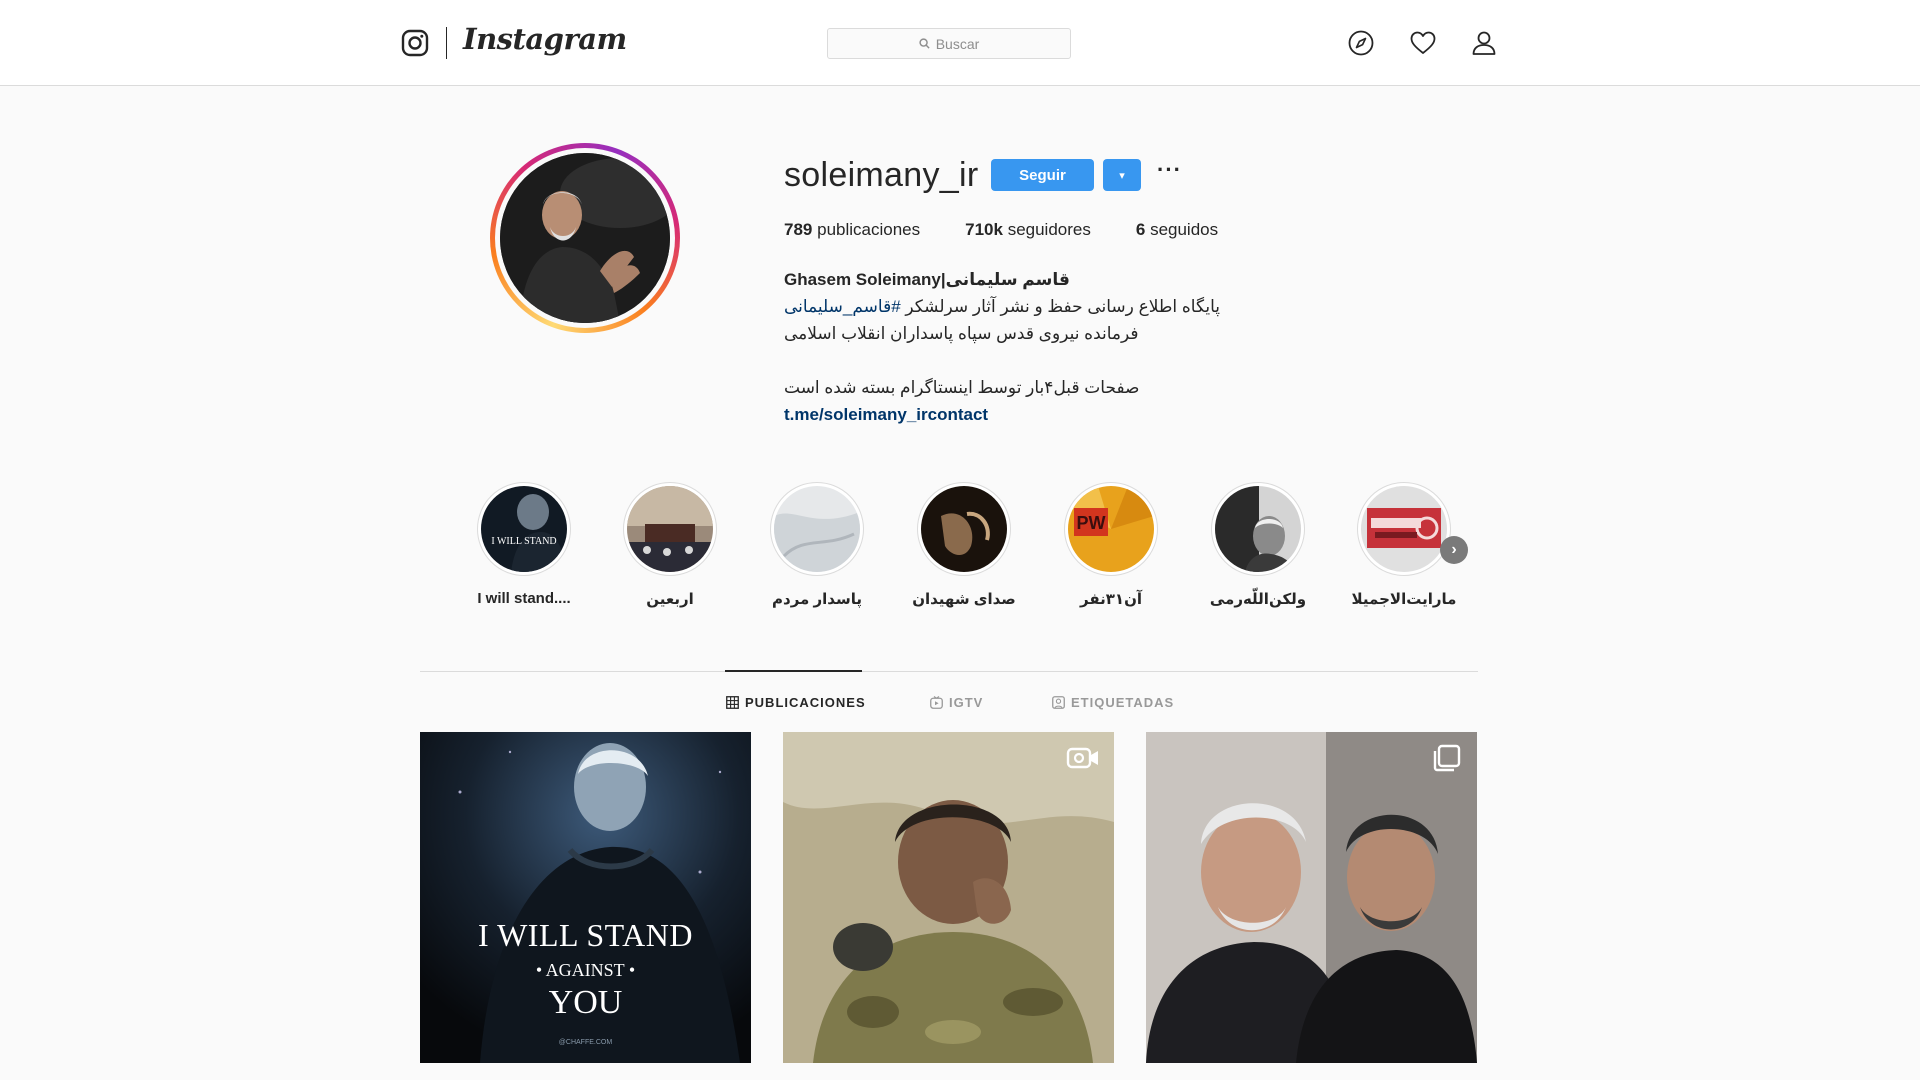 The height and width of the screenshot is (1080, 1920). I want to click on highlight-label: مارایت‌الاجمیلا, so click(1404, 599).